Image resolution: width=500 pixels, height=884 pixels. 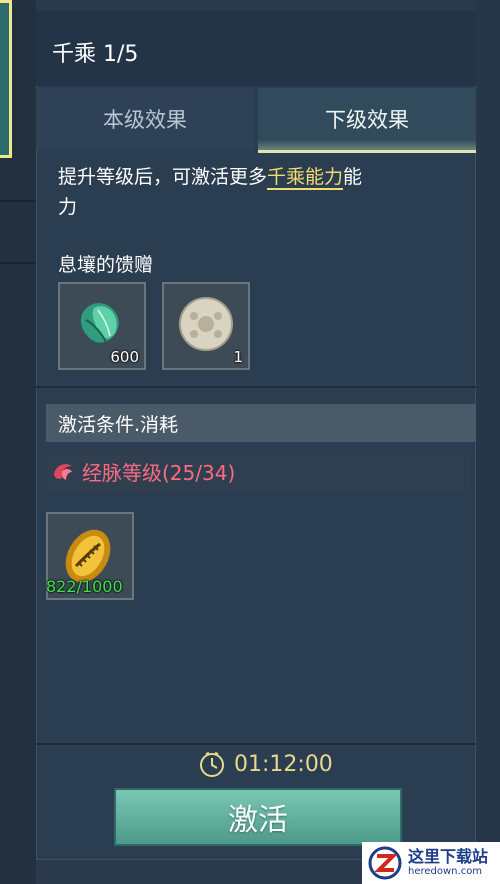 I want to click on timer: 01:12:00, so click(x=265, y=764).